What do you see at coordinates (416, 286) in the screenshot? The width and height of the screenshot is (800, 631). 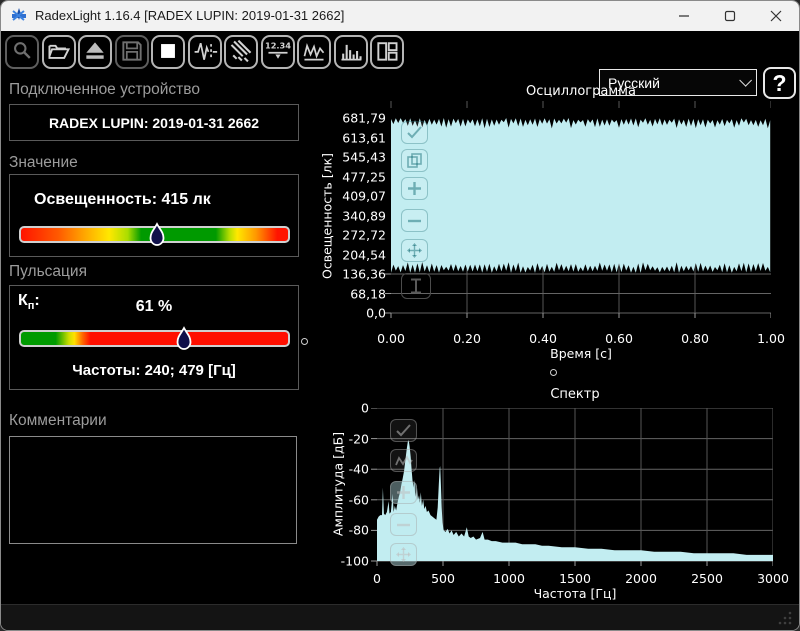 I see `osc-cursor-button` at bounding box center [416, 286].